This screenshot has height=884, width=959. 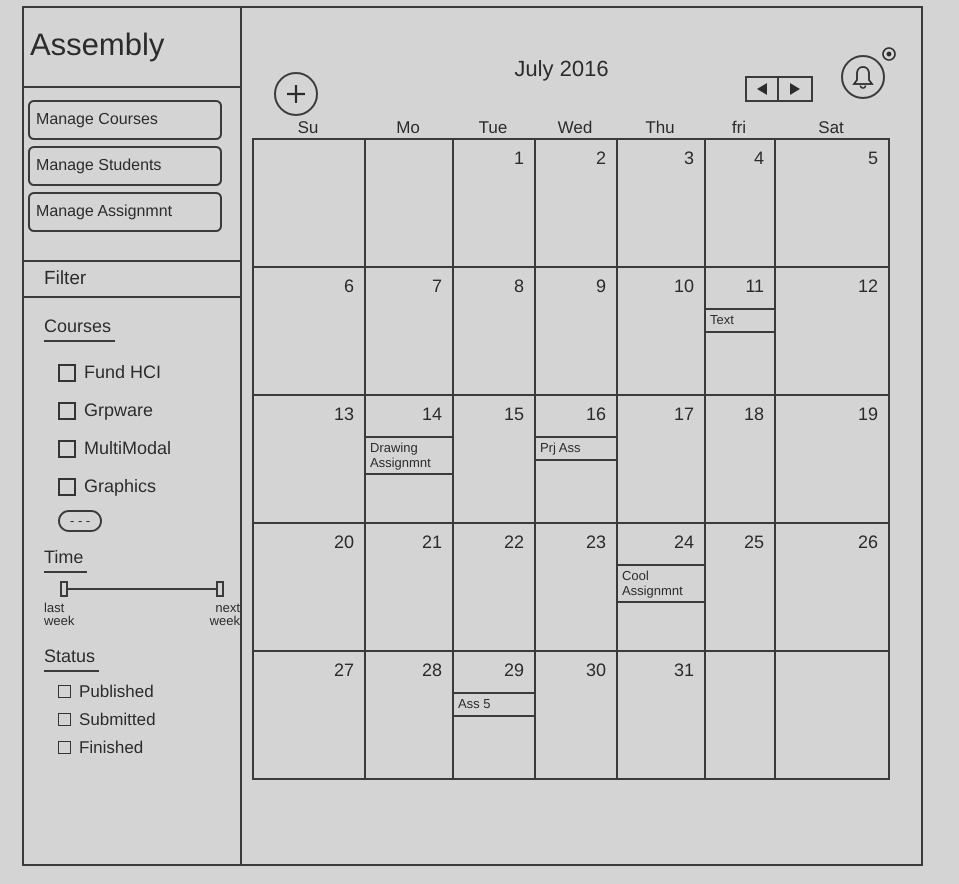 I want to click on day-cell: 25, so click(x=741, y=588).